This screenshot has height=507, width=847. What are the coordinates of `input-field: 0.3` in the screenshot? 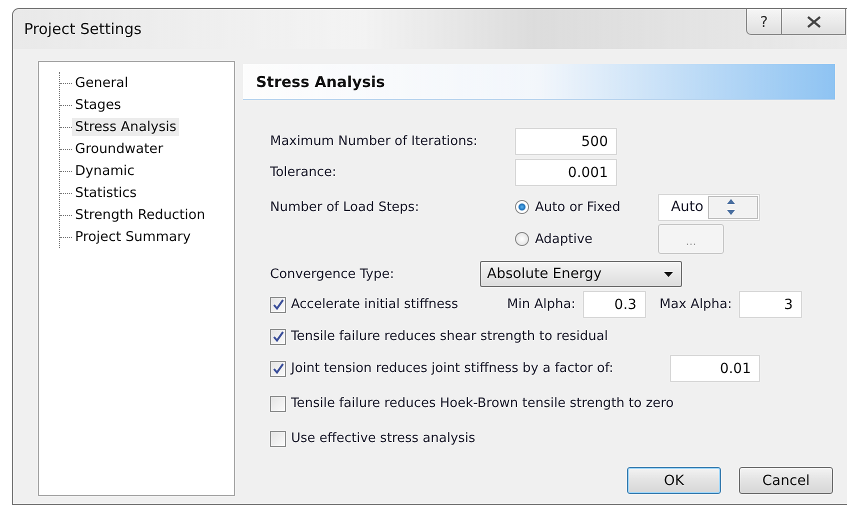 It's located at (614, 304).